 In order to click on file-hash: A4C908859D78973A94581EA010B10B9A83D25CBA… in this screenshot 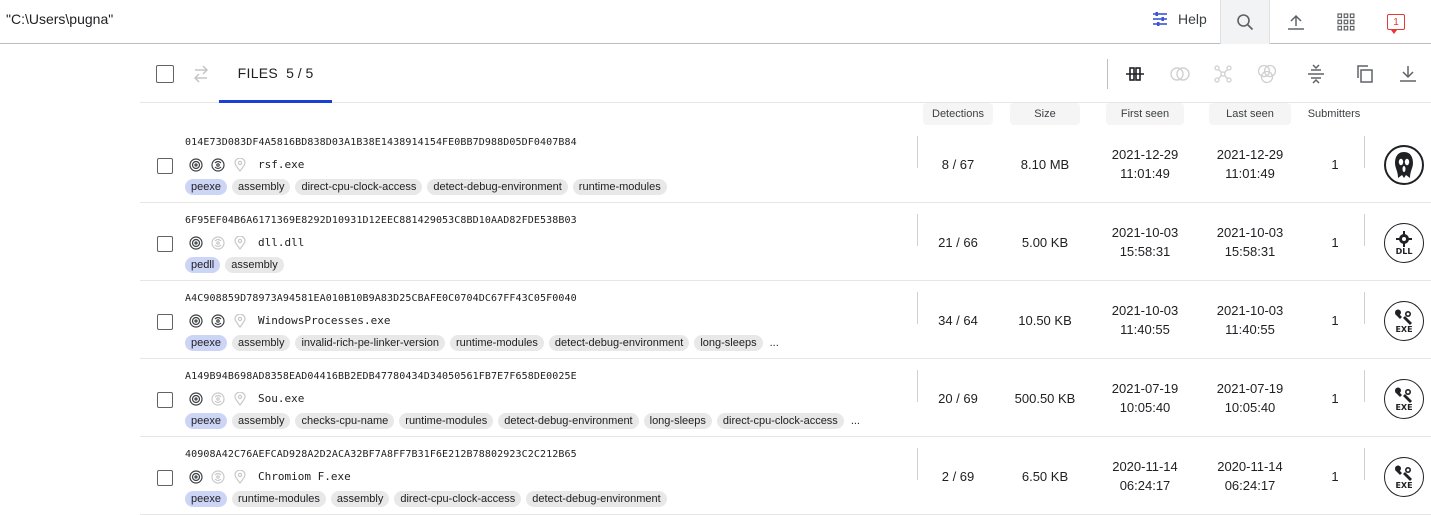, I will do `click(381, 298)`.